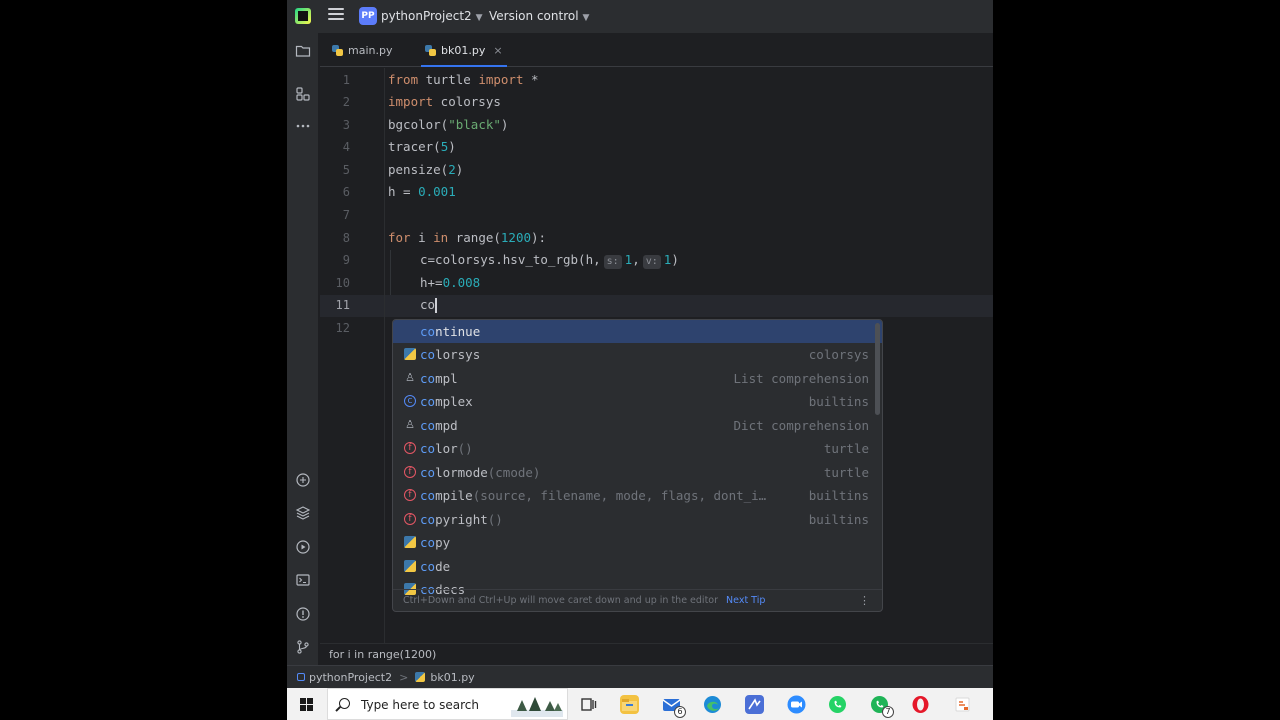 This screenshot has height=720, width=1280. What do you see at coordinates (497, 50) in the screenshot?
I see `close-tab-icon: ×` at bounding box center [497, 50].